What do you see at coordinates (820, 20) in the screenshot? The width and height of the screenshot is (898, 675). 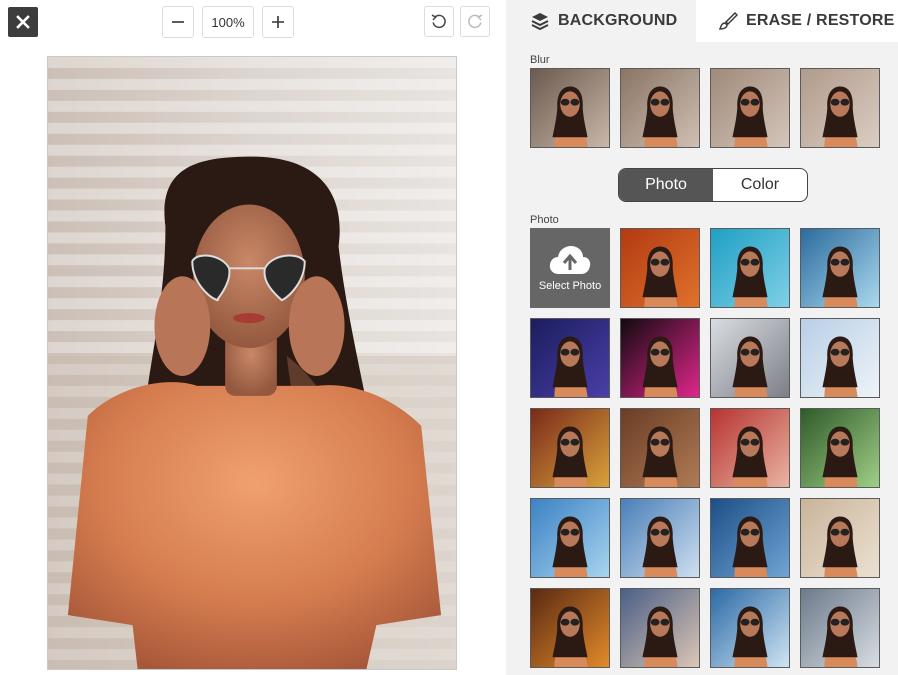 I see `tab-erase-restore-label: ERASE / RESTORE` at bounding box center [820, 20].